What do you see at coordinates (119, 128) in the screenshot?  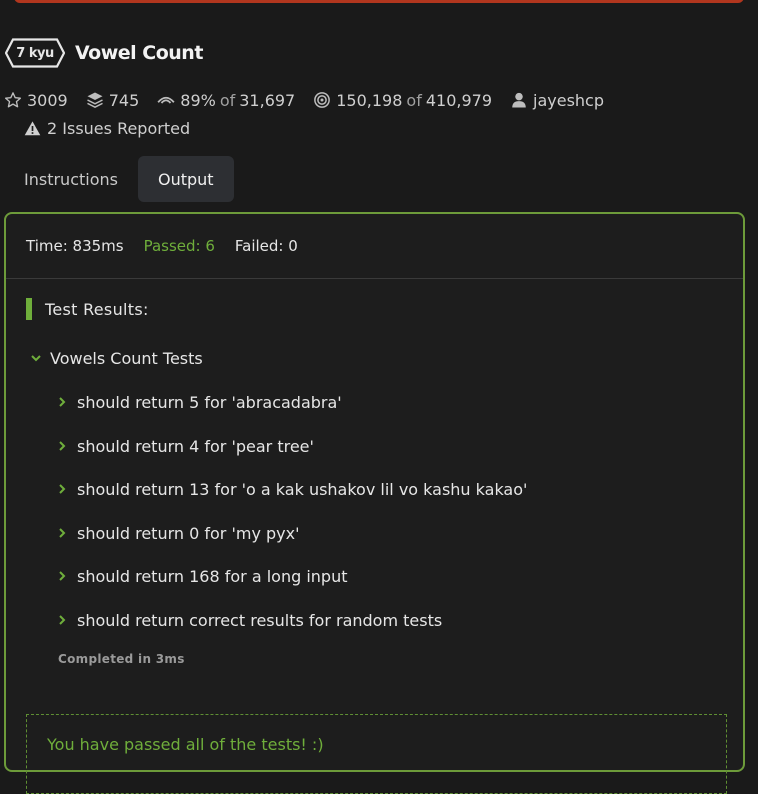 I see `issues-label: 2 Issues Reported` at bounding box center [119, 128].